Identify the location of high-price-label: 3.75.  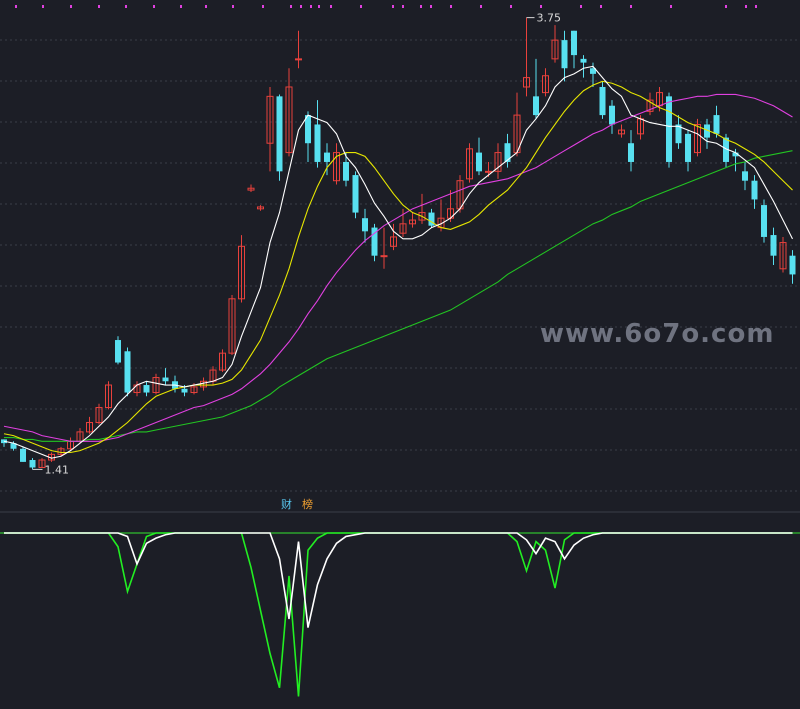
(549, 18).